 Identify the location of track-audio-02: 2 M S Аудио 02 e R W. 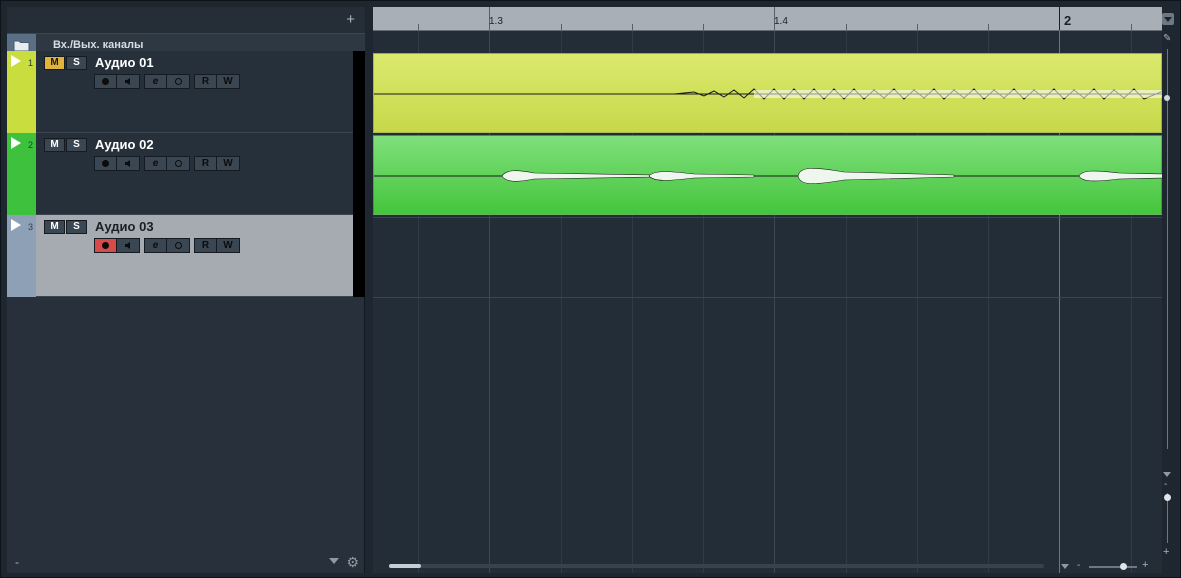
(186, 174).